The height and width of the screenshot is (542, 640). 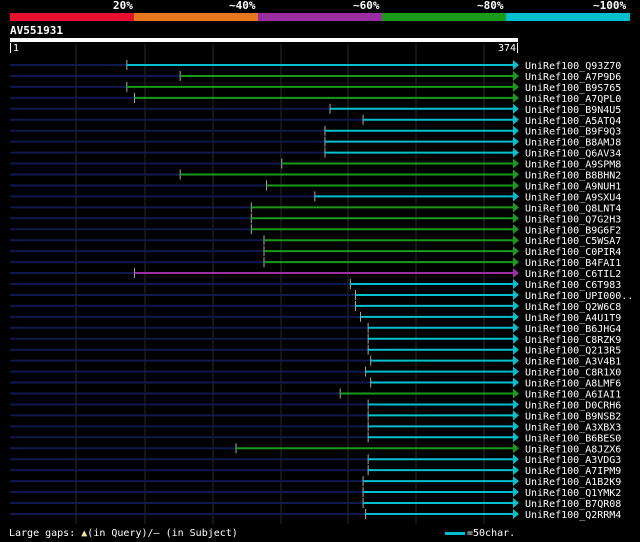 What do you see at coordinates (120, 533) in the screenshot?
I see `in-query-label: (in Query)/` at bounding box center [120, 533].